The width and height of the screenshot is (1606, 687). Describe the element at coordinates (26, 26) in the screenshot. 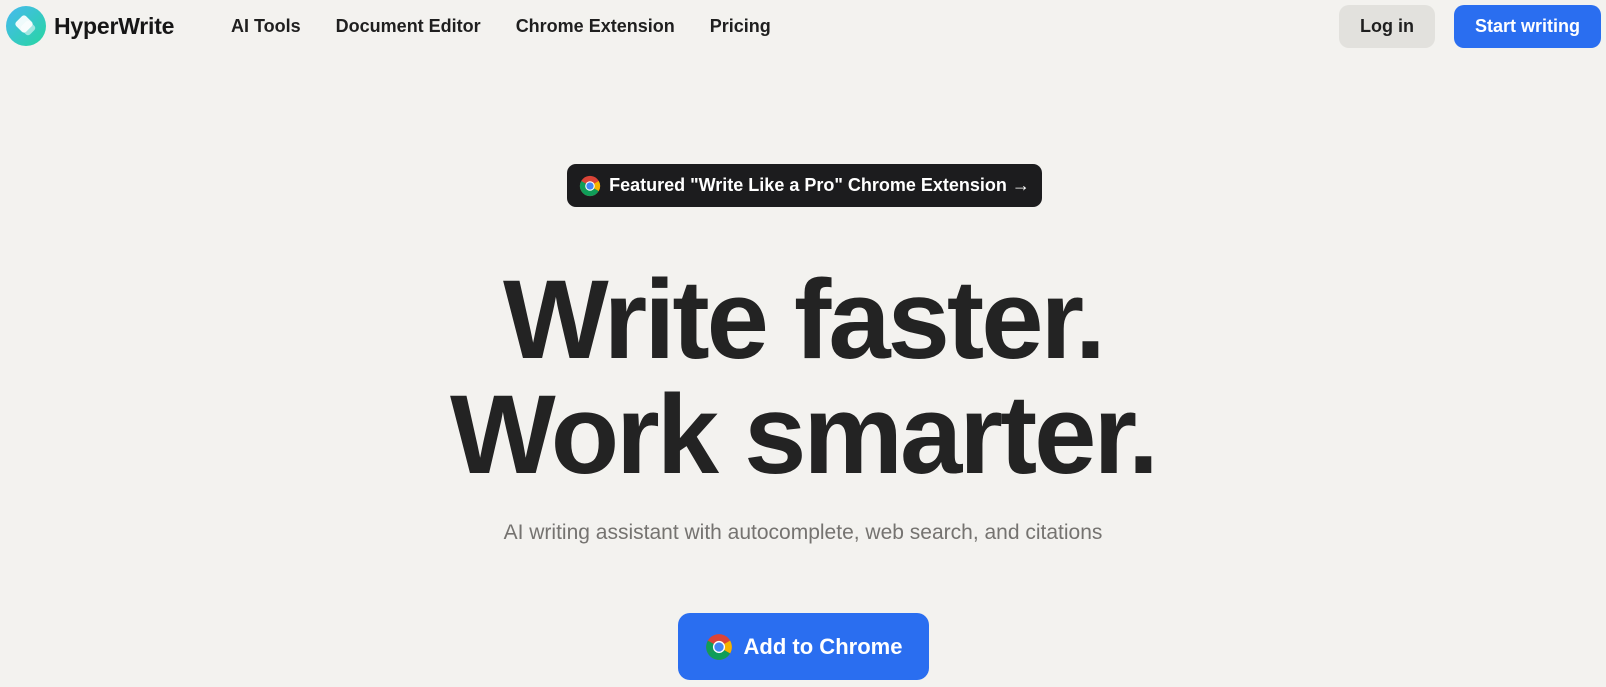

I see `hyperwrite-logo-icon` at that location.